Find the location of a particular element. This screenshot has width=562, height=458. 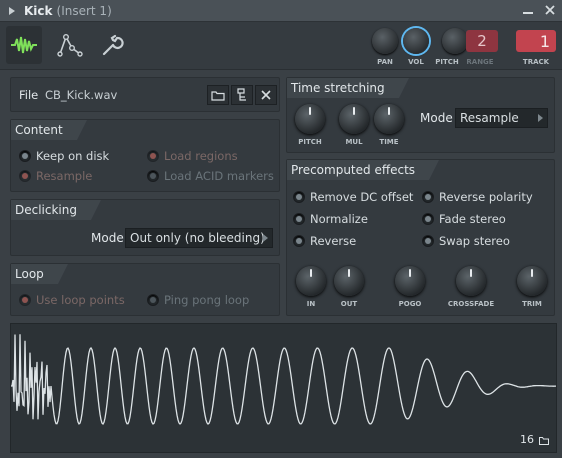

title-bar: Kick (Insert 1) is located at coordinates (281, 11).